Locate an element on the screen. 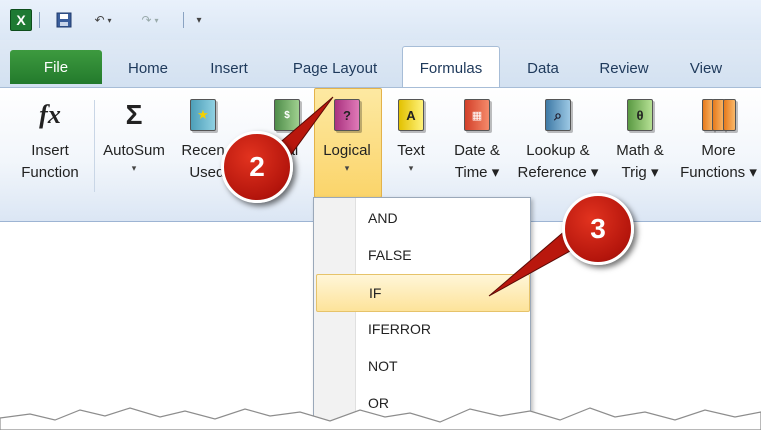 This screenshot has height=430, width=761. torn-paper-edge is located at coordinates (380, 418).